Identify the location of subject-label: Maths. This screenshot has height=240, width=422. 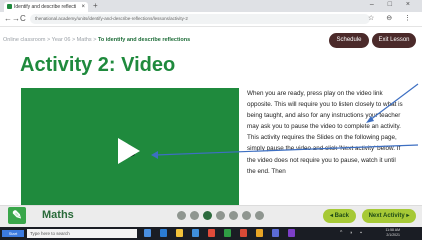
(58, 215).